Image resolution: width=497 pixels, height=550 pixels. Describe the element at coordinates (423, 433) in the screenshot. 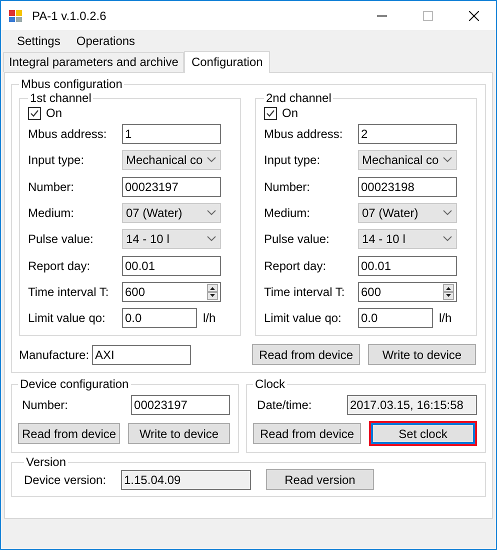

I see `action-button: Set clock` at that location.